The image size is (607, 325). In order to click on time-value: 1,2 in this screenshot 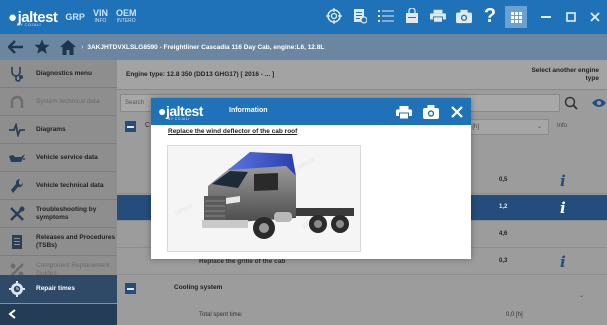, I will do `click(503, 207)`.